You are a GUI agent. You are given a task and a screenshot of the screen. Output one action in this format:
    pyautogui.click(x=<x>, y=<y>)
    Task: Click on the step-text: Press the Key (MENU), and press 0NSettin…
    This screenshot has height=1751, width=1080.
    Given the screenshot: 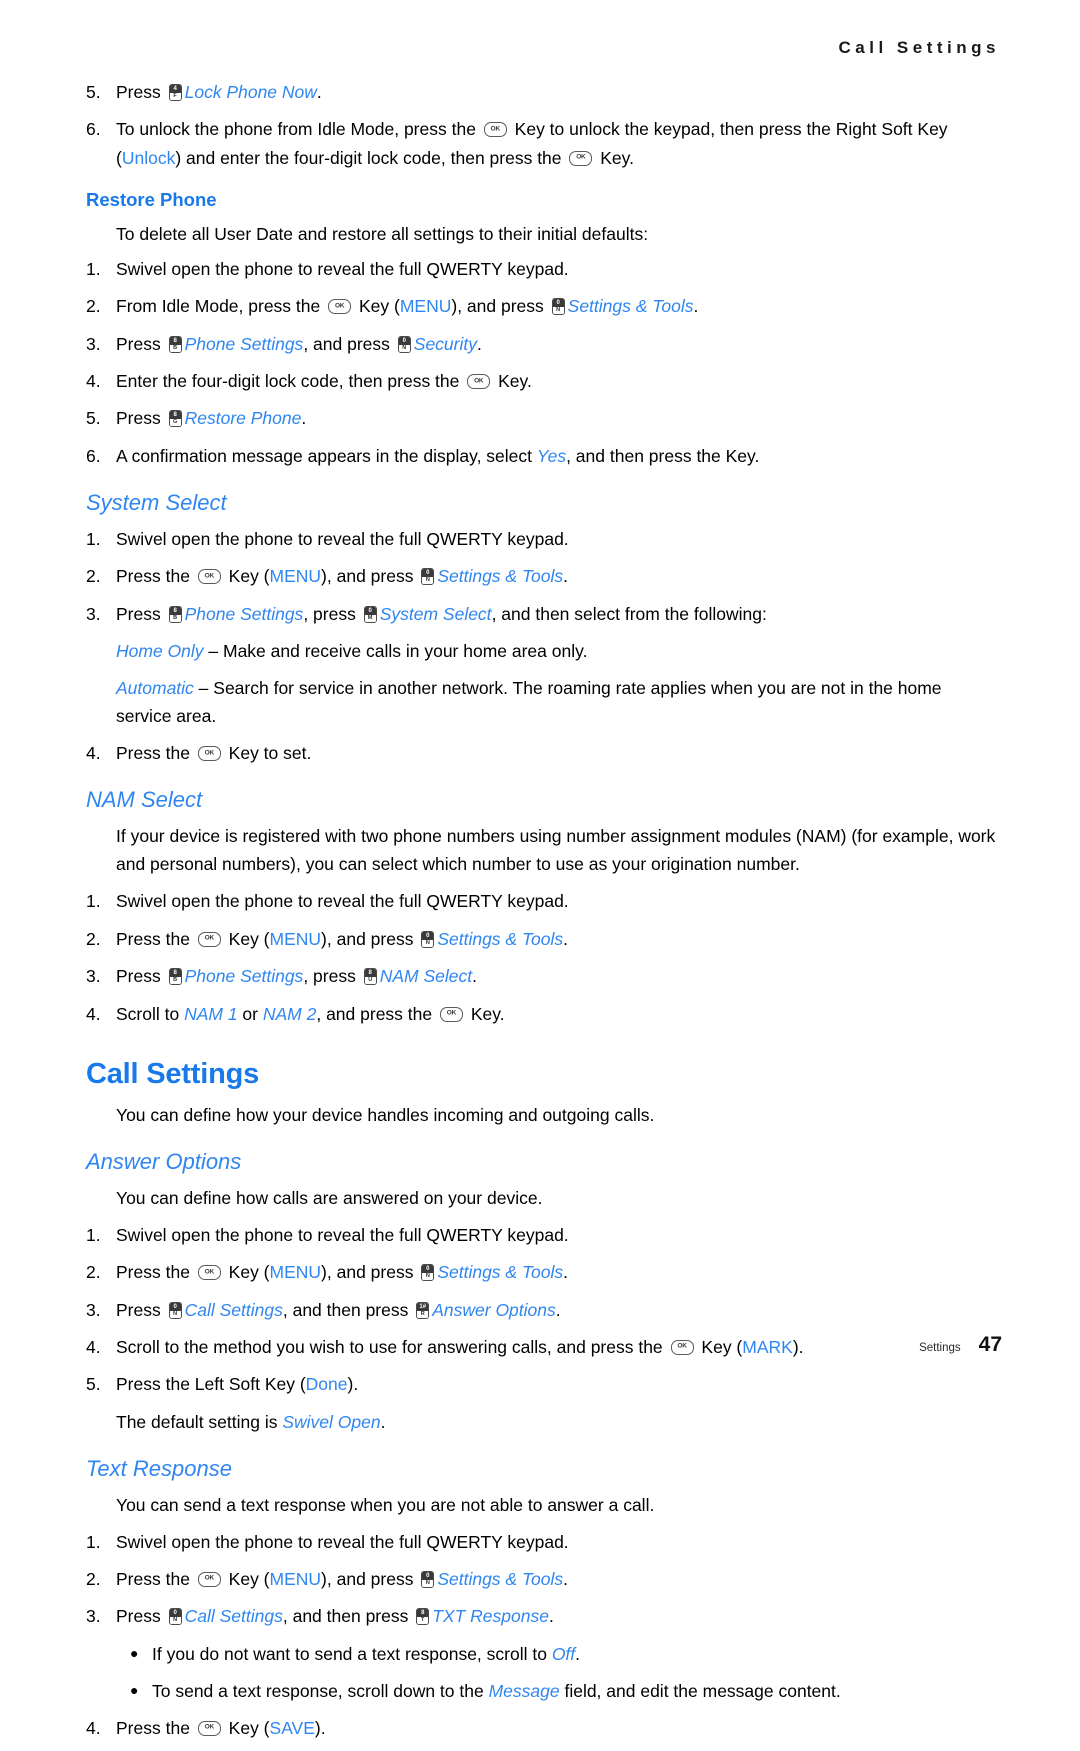 What is the action you would take?
    pyautogui.click(x=557, y=1272)
    